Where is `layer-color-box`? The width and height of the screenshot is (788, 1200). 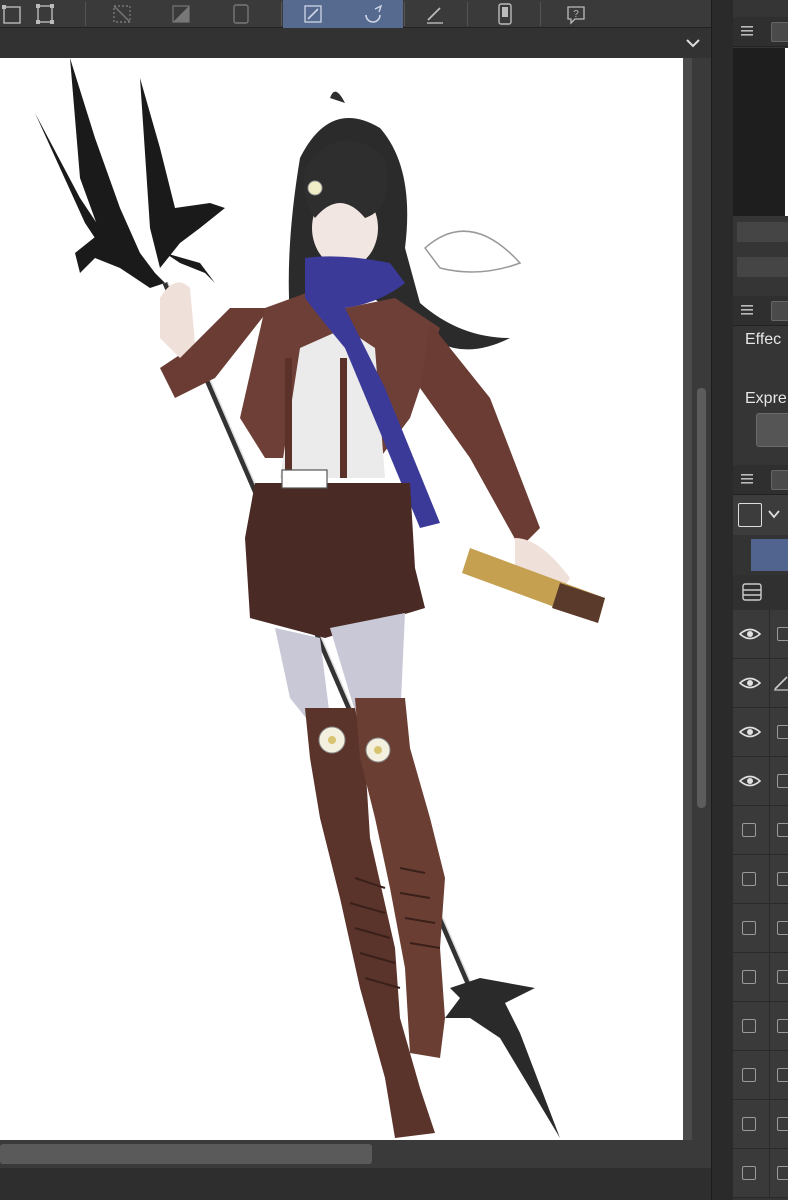
layer-color-box is located at coordinates (750, 515).